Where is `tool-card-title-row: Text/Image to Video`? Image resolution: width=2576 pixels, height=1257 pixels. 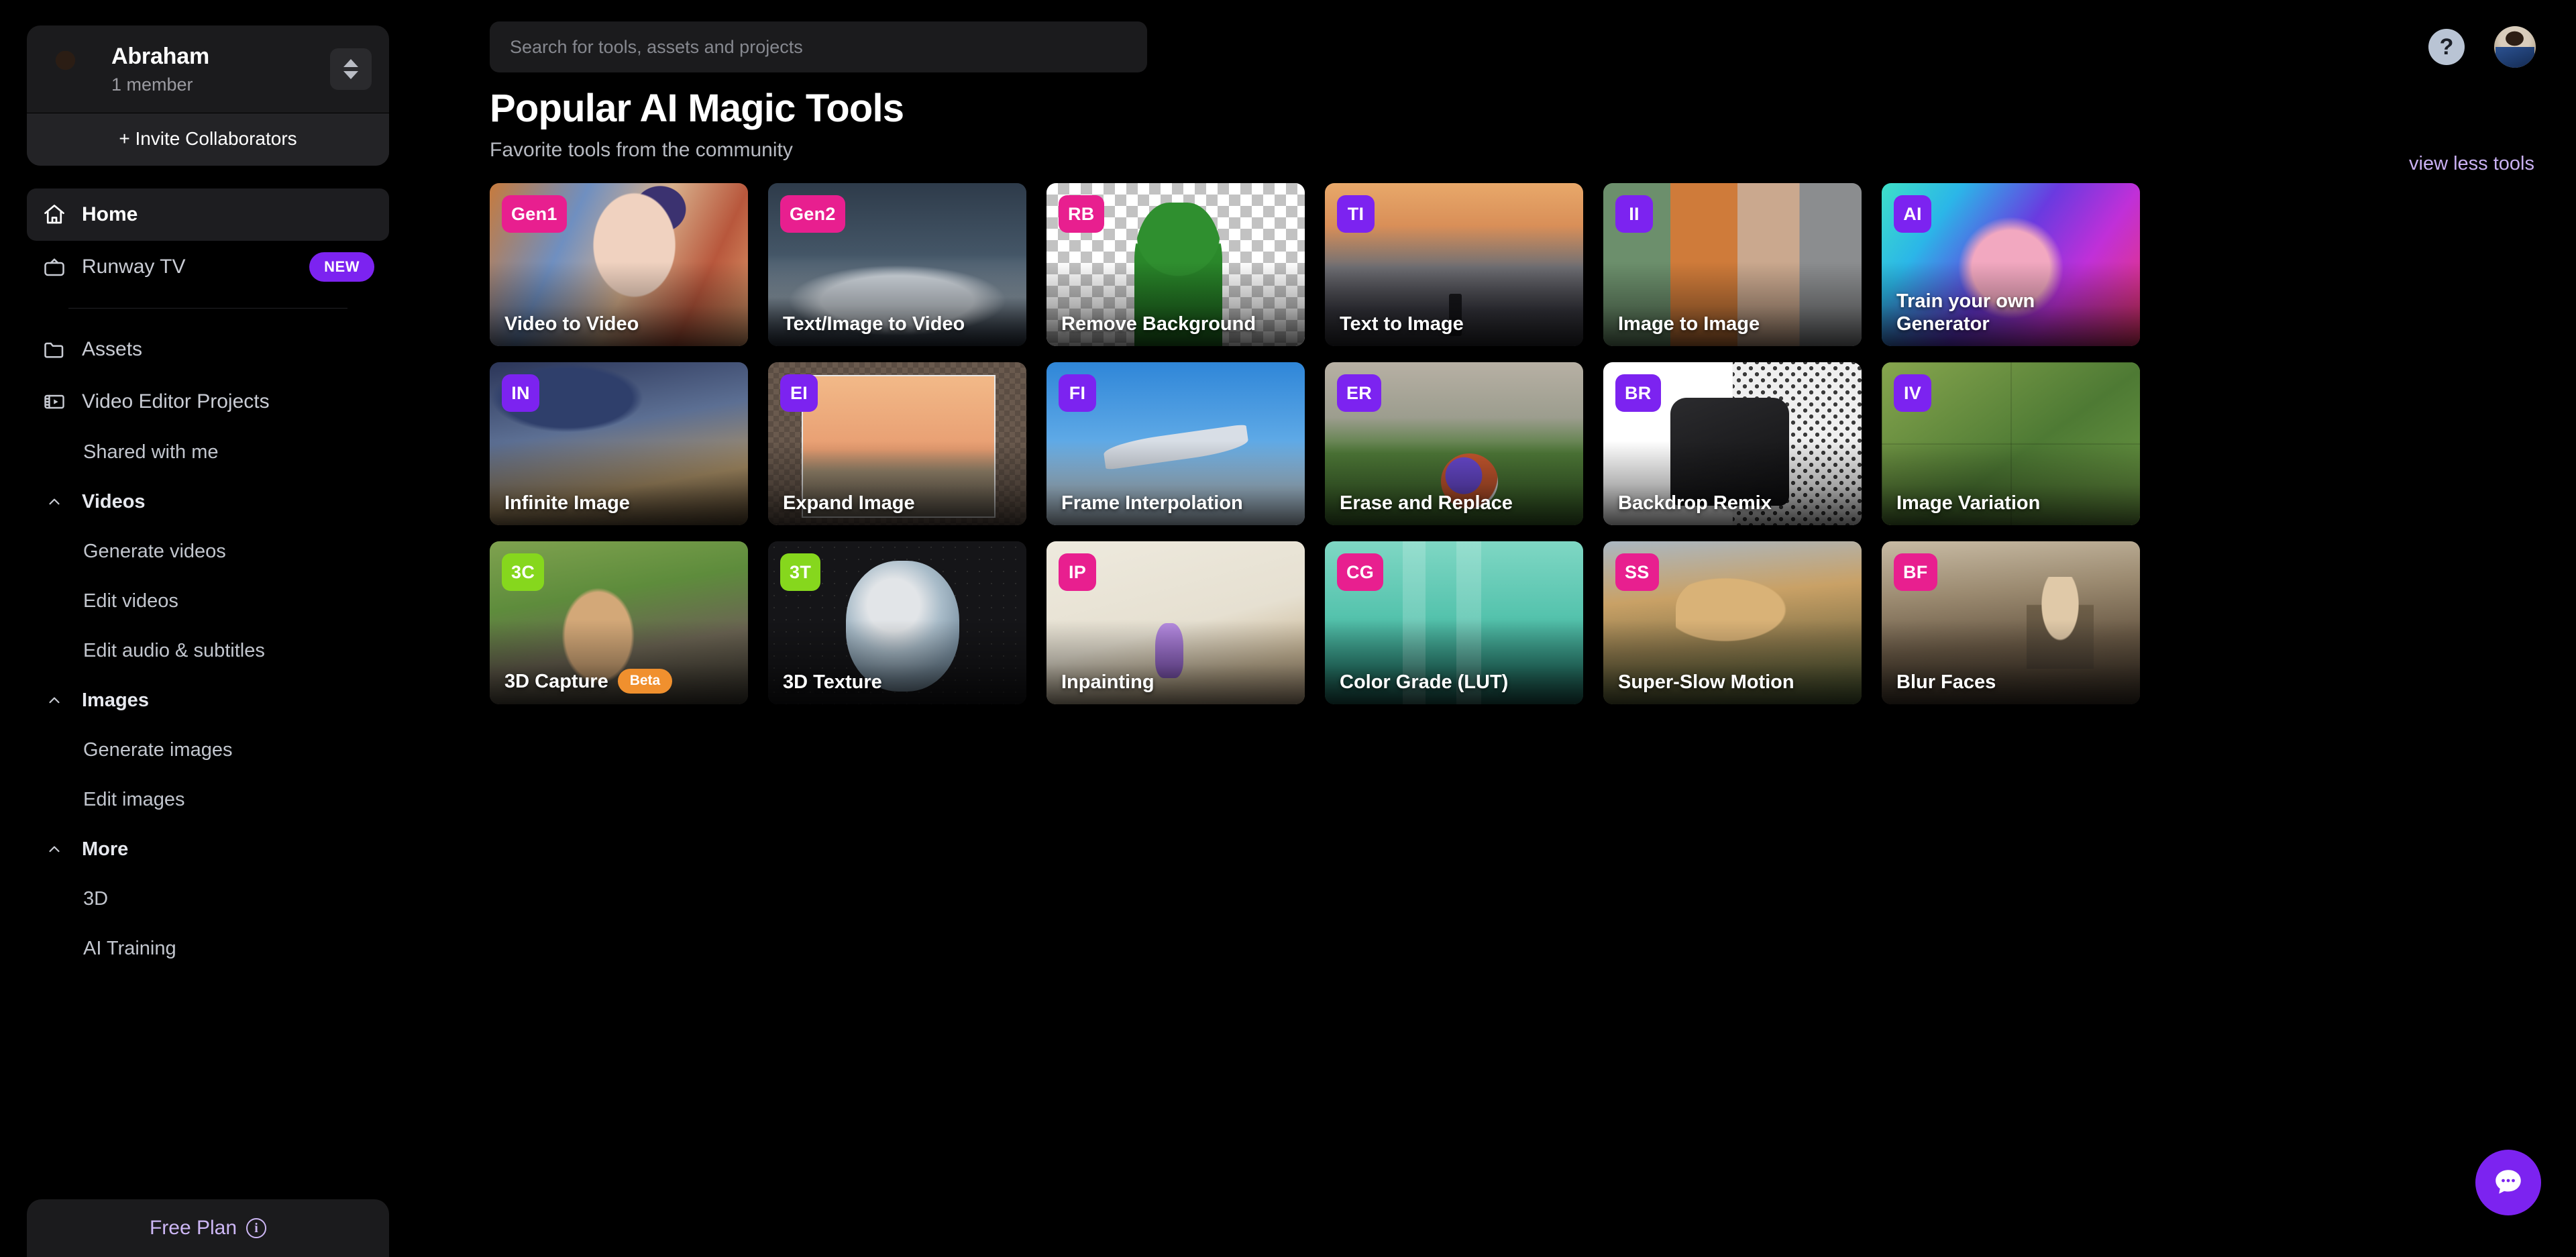 tool-card-title-row: Text/Image to Video is located at coordinates (898, 324).